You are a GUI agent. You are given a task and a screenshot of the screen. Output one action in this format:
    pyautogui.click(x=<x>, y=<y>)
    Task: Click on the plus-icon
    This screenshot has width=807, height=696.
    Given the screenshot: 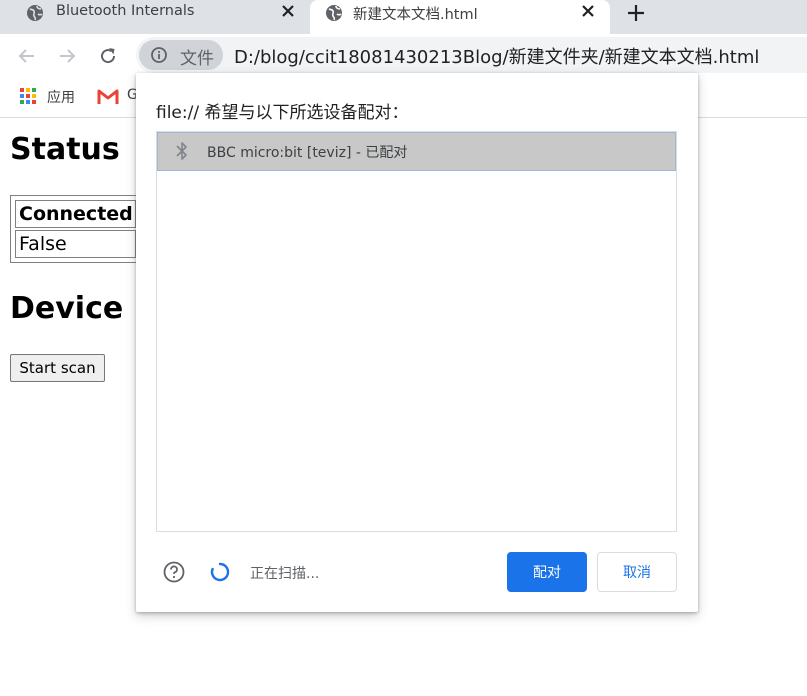 What is the action you would take?
    pyautogui.click(x=636, y=13)
    